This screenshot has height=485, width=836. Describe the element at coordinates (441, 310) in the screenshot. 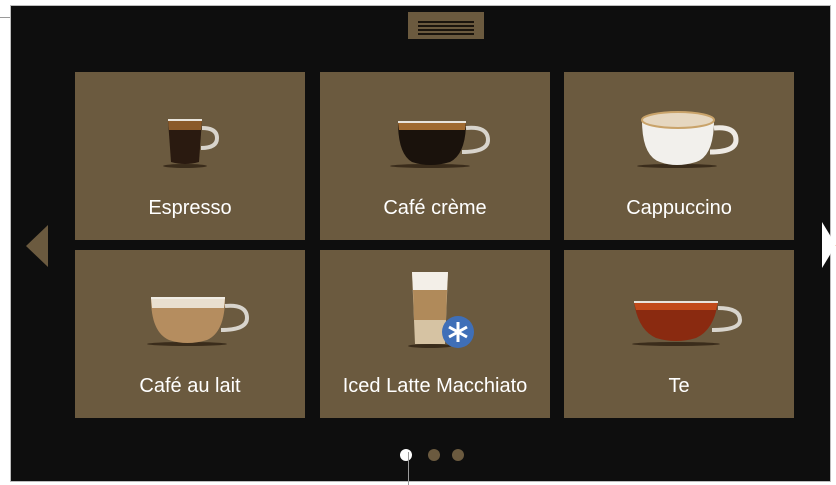

I see `iced-latte-glass-icon` at that location.